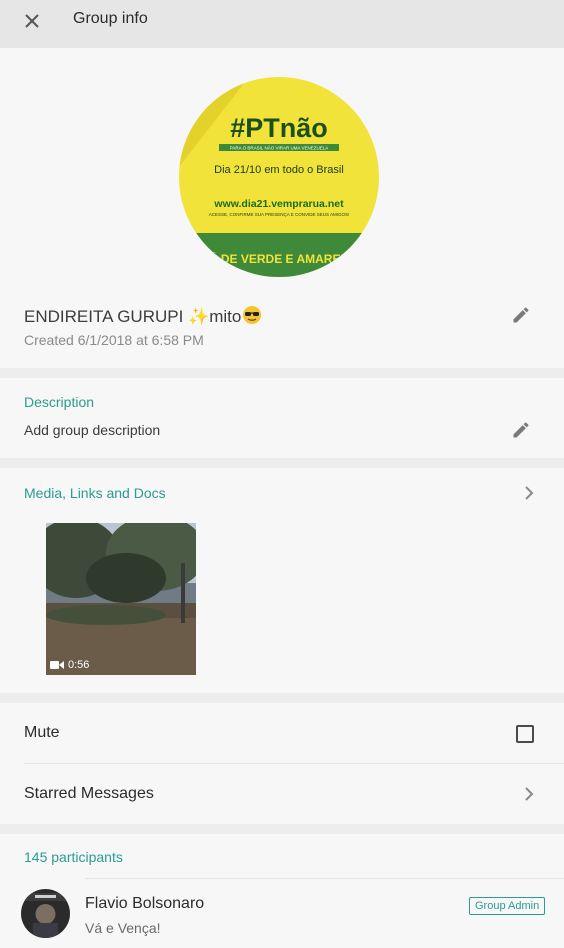  What do you see at coordinates (507, 906) in the screenshot?
I see `group-admin-badge: Group Admin` at bounding box center [507, 906].